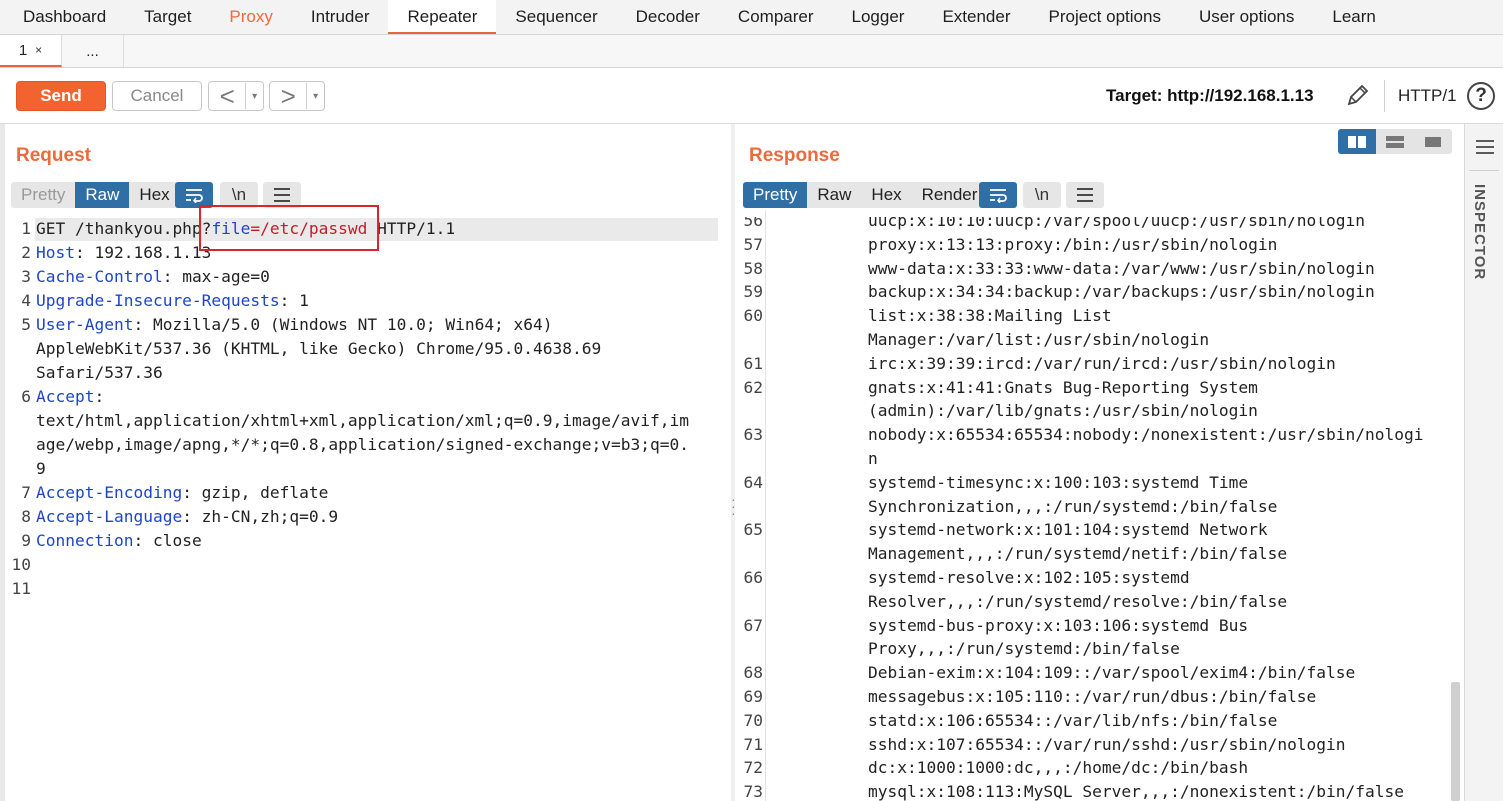 The width and height of the screenshot is (1503, 801). I want to click on response-view-render: Render, so click(950, 195).